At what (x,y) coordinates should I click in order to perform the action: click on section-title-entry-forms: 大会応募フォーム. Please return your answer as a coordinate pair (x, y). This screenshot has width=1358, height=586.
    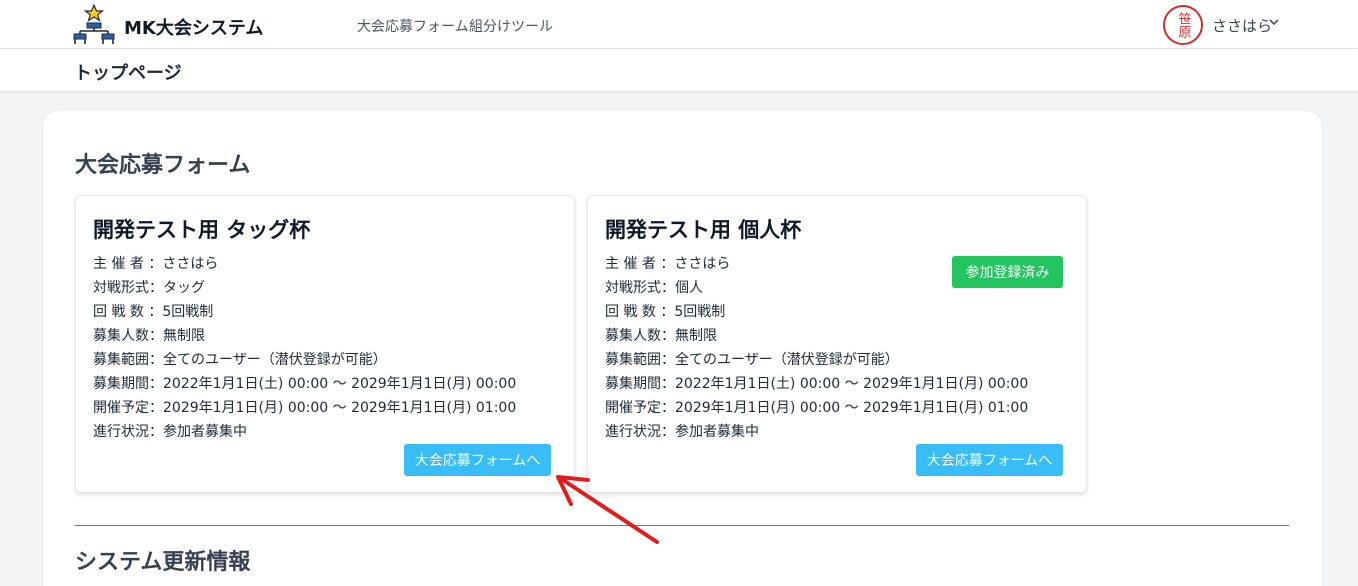
    Looking at the image, I should click on (163, 165).